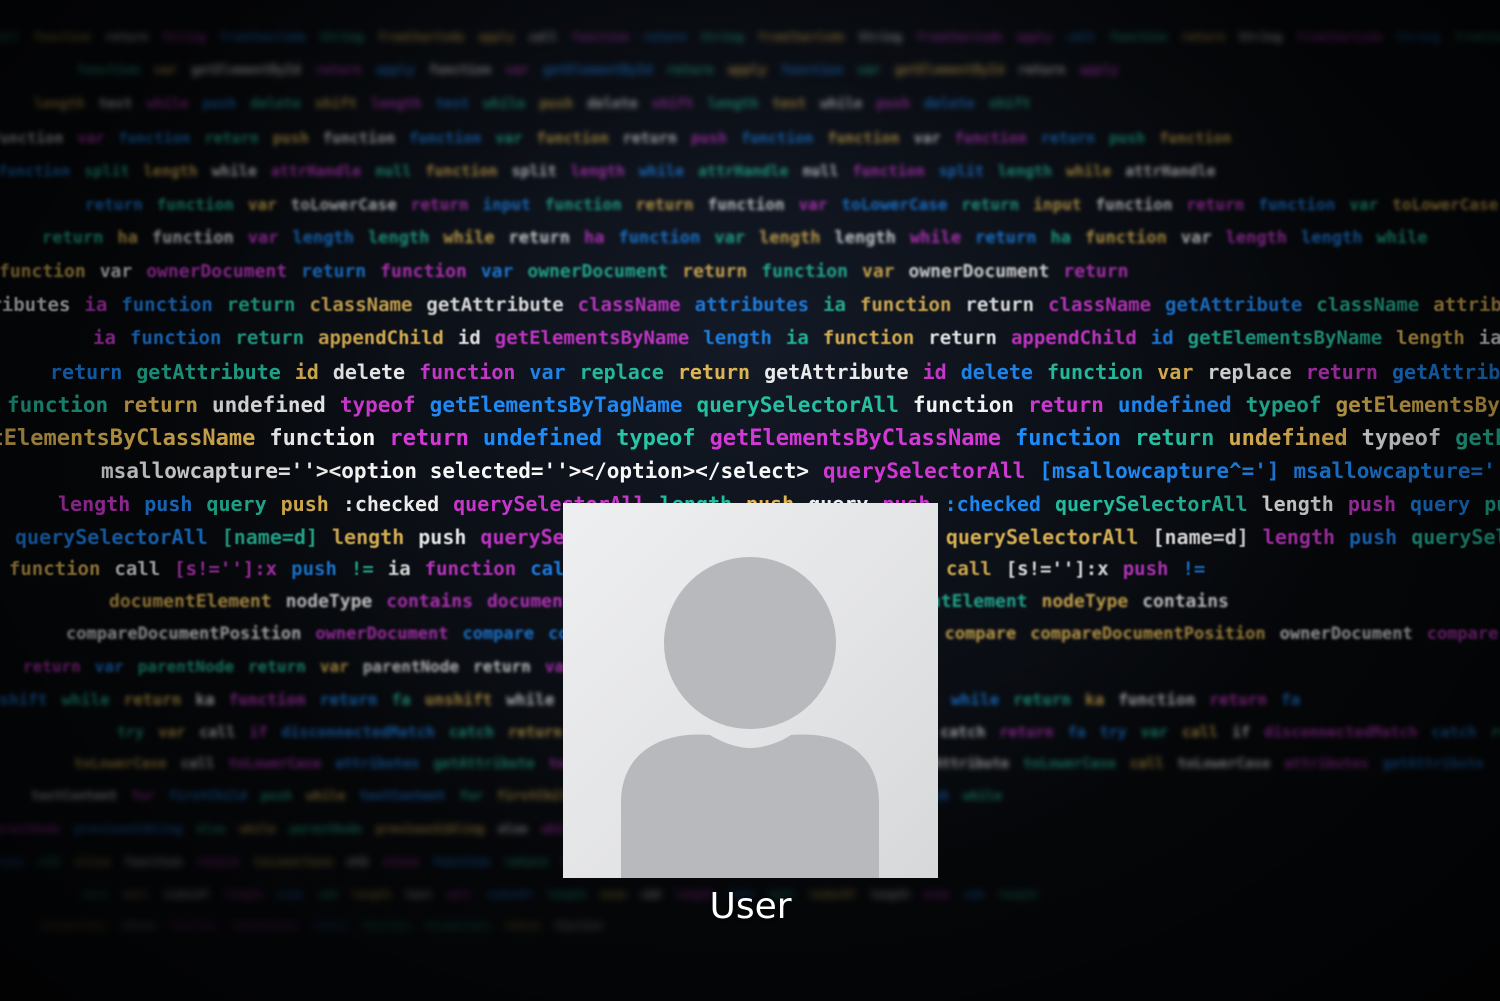  What do you see at coordinates (290, 894) in the screenshot?
I see `wallpaper-code-token: even` at bounding box center [290, 894].